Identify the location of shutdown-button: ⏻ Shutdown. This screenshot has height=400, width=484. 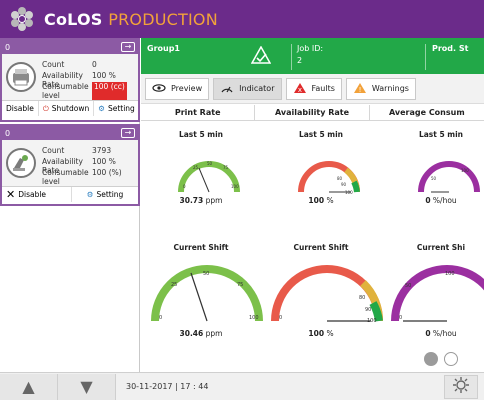
(67, 108).